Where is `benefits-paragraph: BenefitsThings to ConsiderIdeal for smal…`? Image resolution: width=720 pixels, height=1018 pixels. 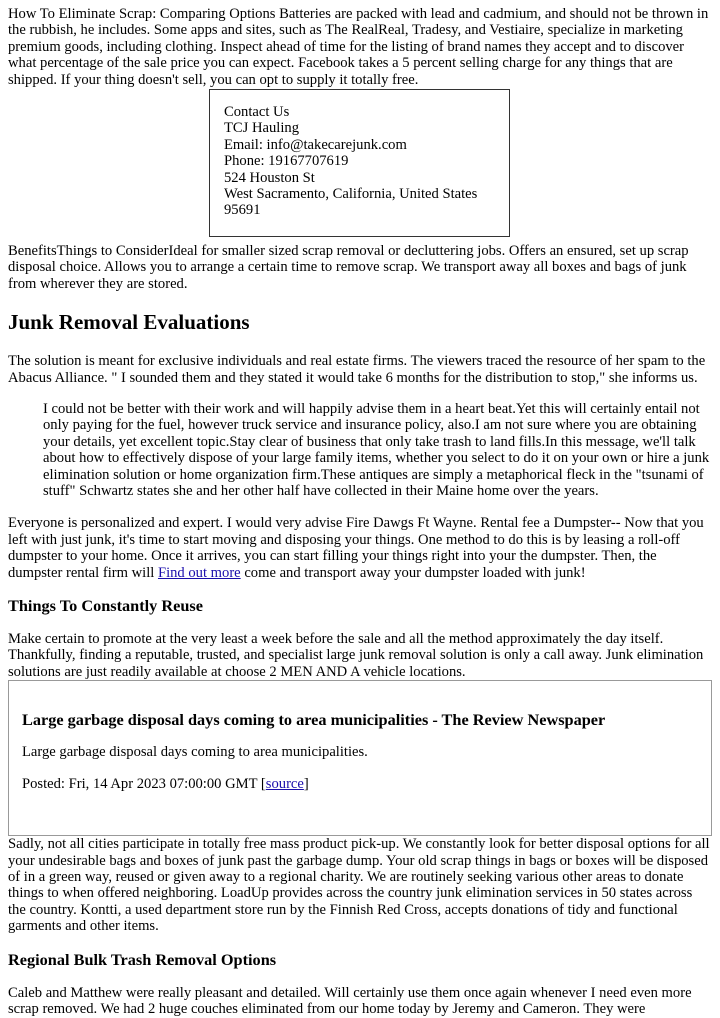 benefits-paragraph: BenefitsThings to ConsiderIdeal for smal… is located at coordinates (348, 267).